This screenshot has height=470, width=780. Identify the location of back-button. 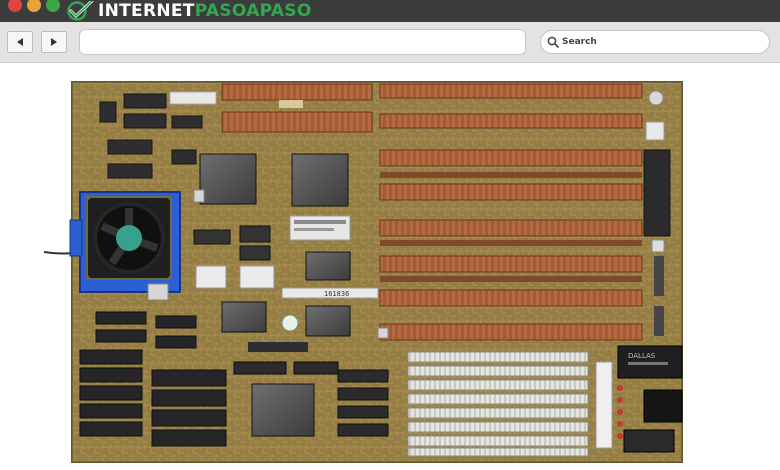
(20, 42).